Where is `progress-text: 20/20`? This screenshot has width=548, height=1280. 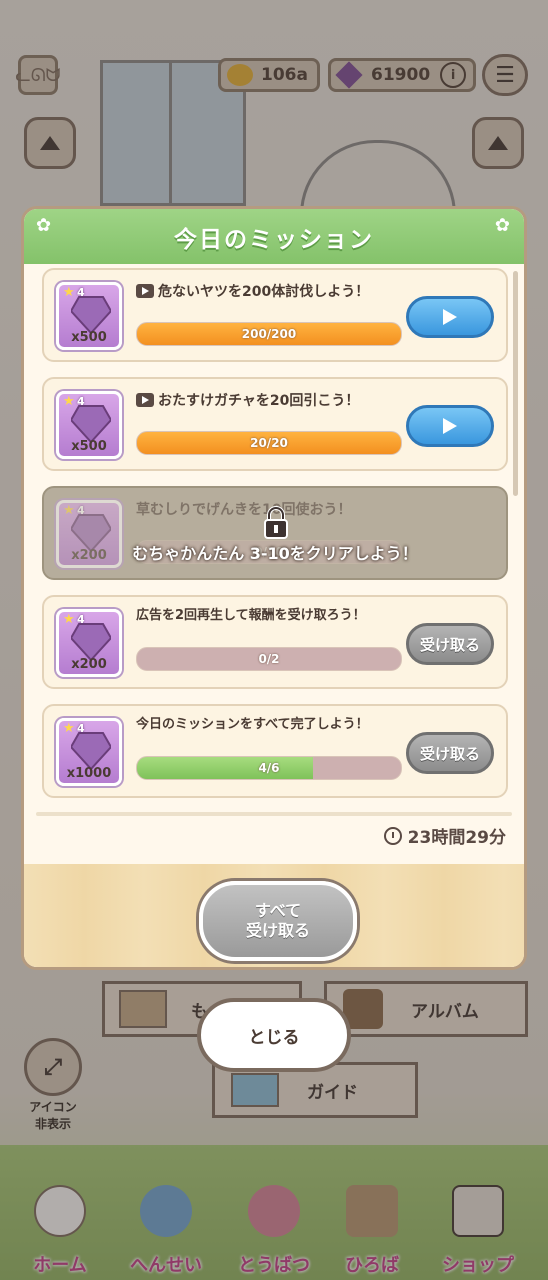
progress-text: 20/20 is located at coordinates (269, 443).